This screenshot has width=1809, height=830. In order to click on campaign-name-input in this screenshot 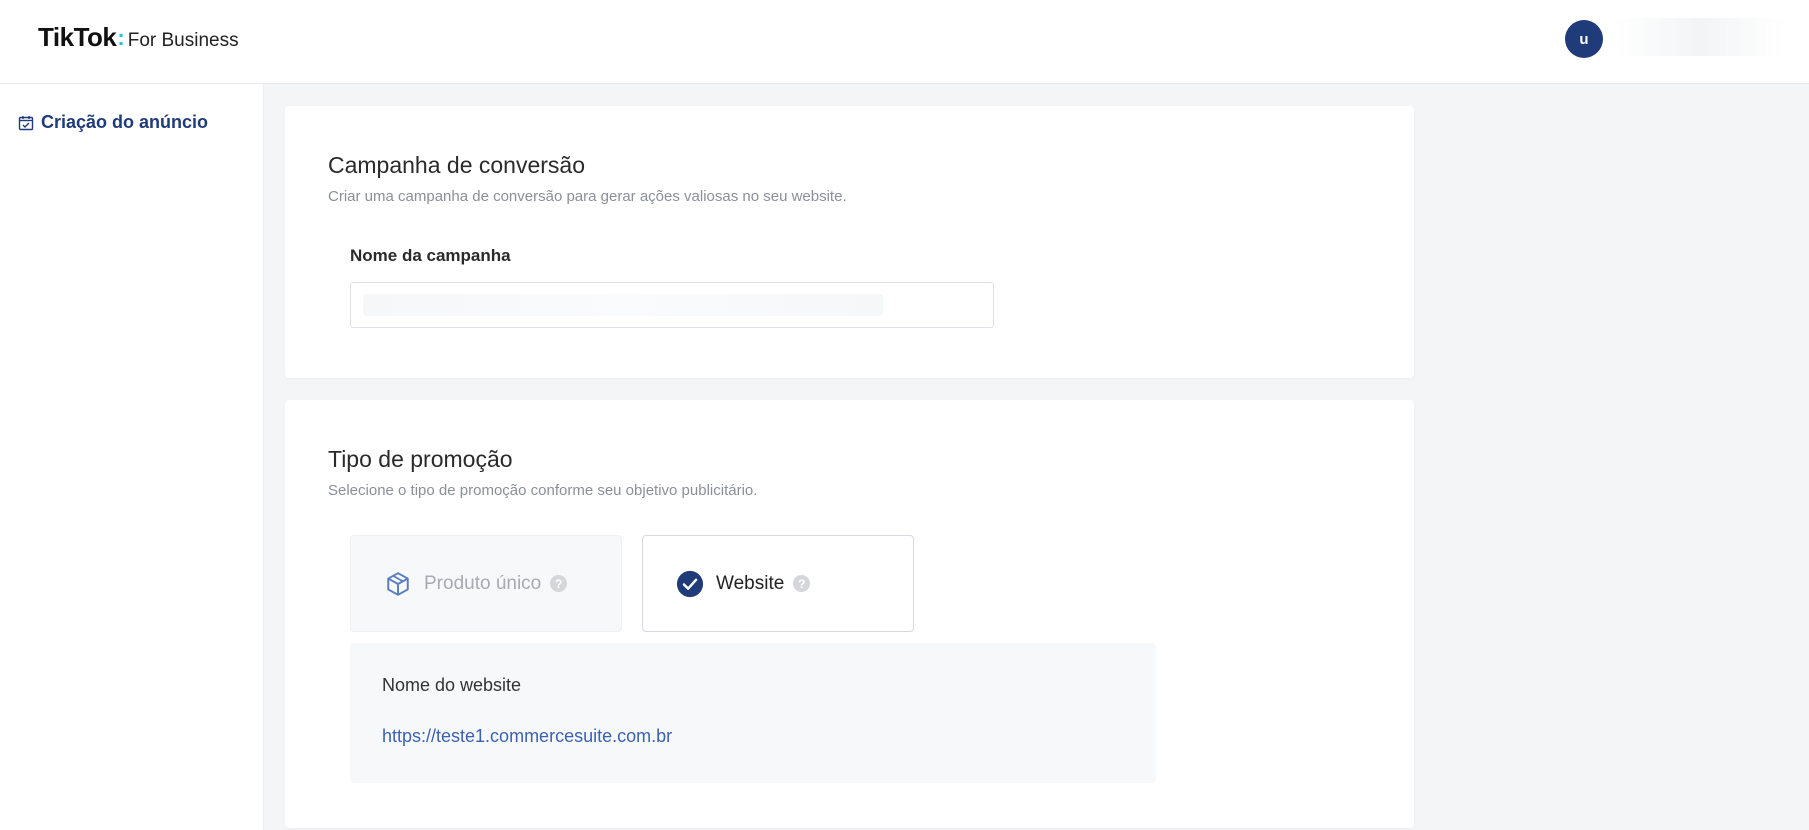, I will do `click(672, 305)`.